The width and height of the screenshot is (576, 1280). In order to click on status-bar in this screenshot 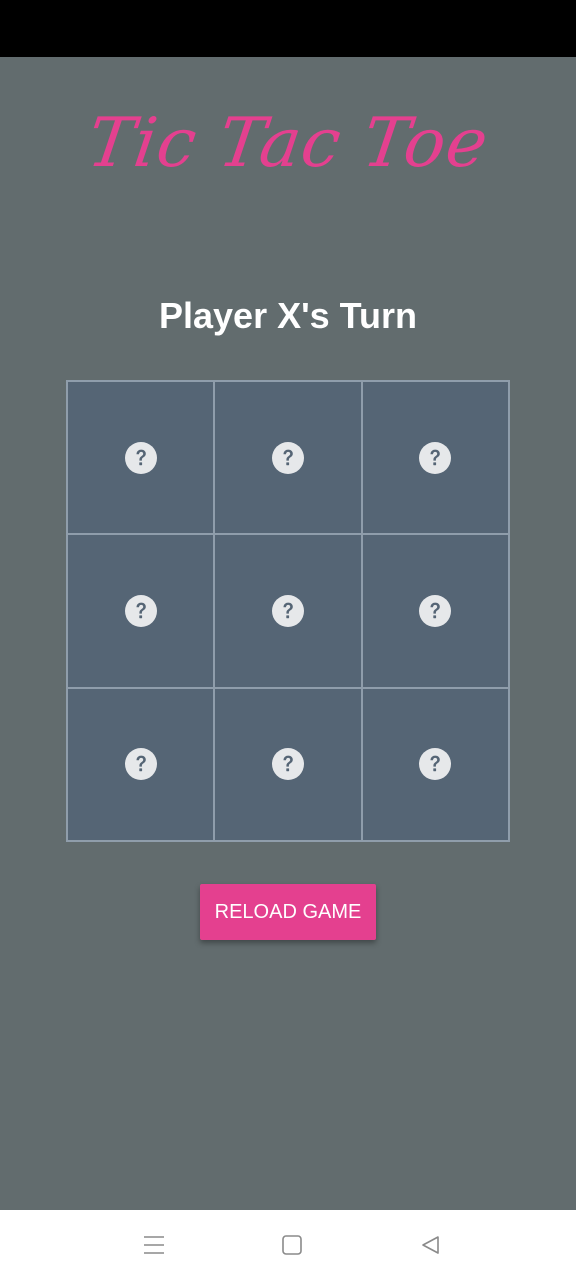, I will do `click(288, 28)`.